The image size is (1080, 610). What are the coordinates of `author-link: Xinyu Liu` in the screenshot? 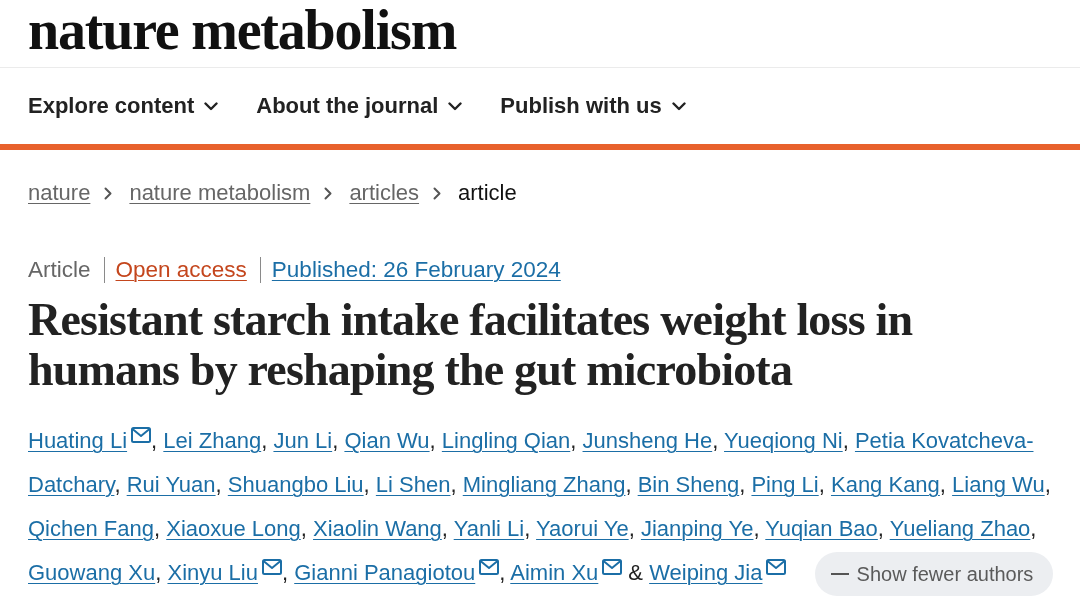 It's located at (212, 572).